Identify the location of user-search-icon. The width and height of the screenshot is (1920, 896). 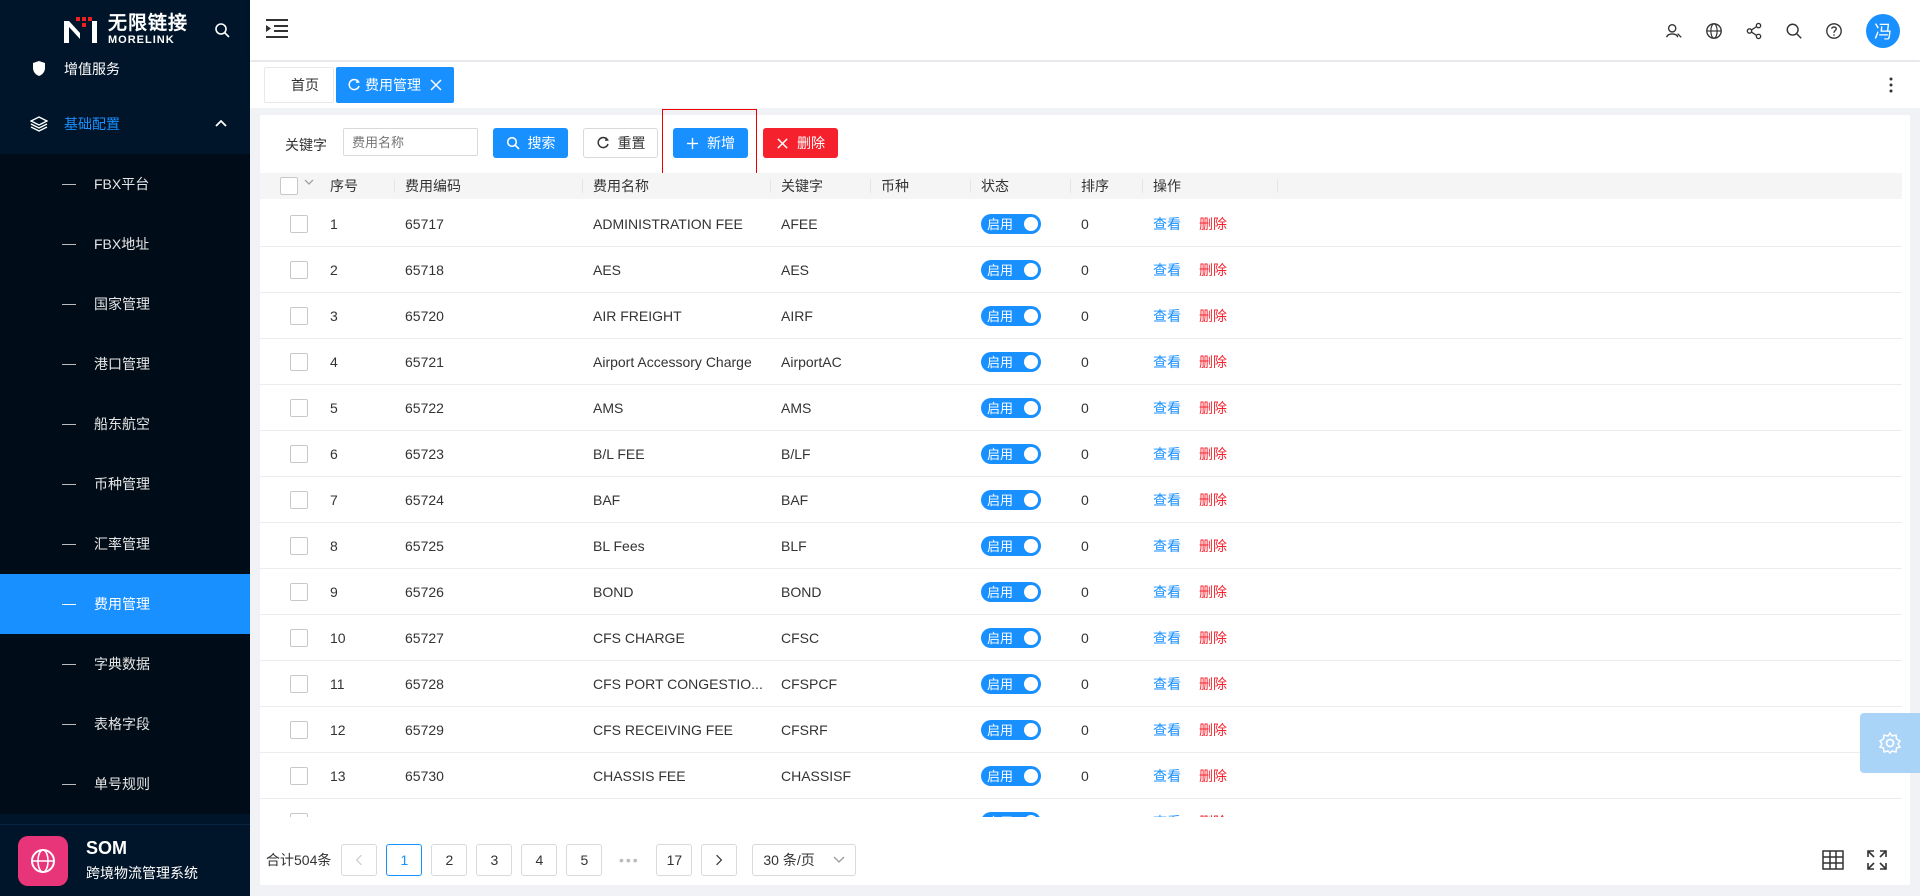
(1674, 31).